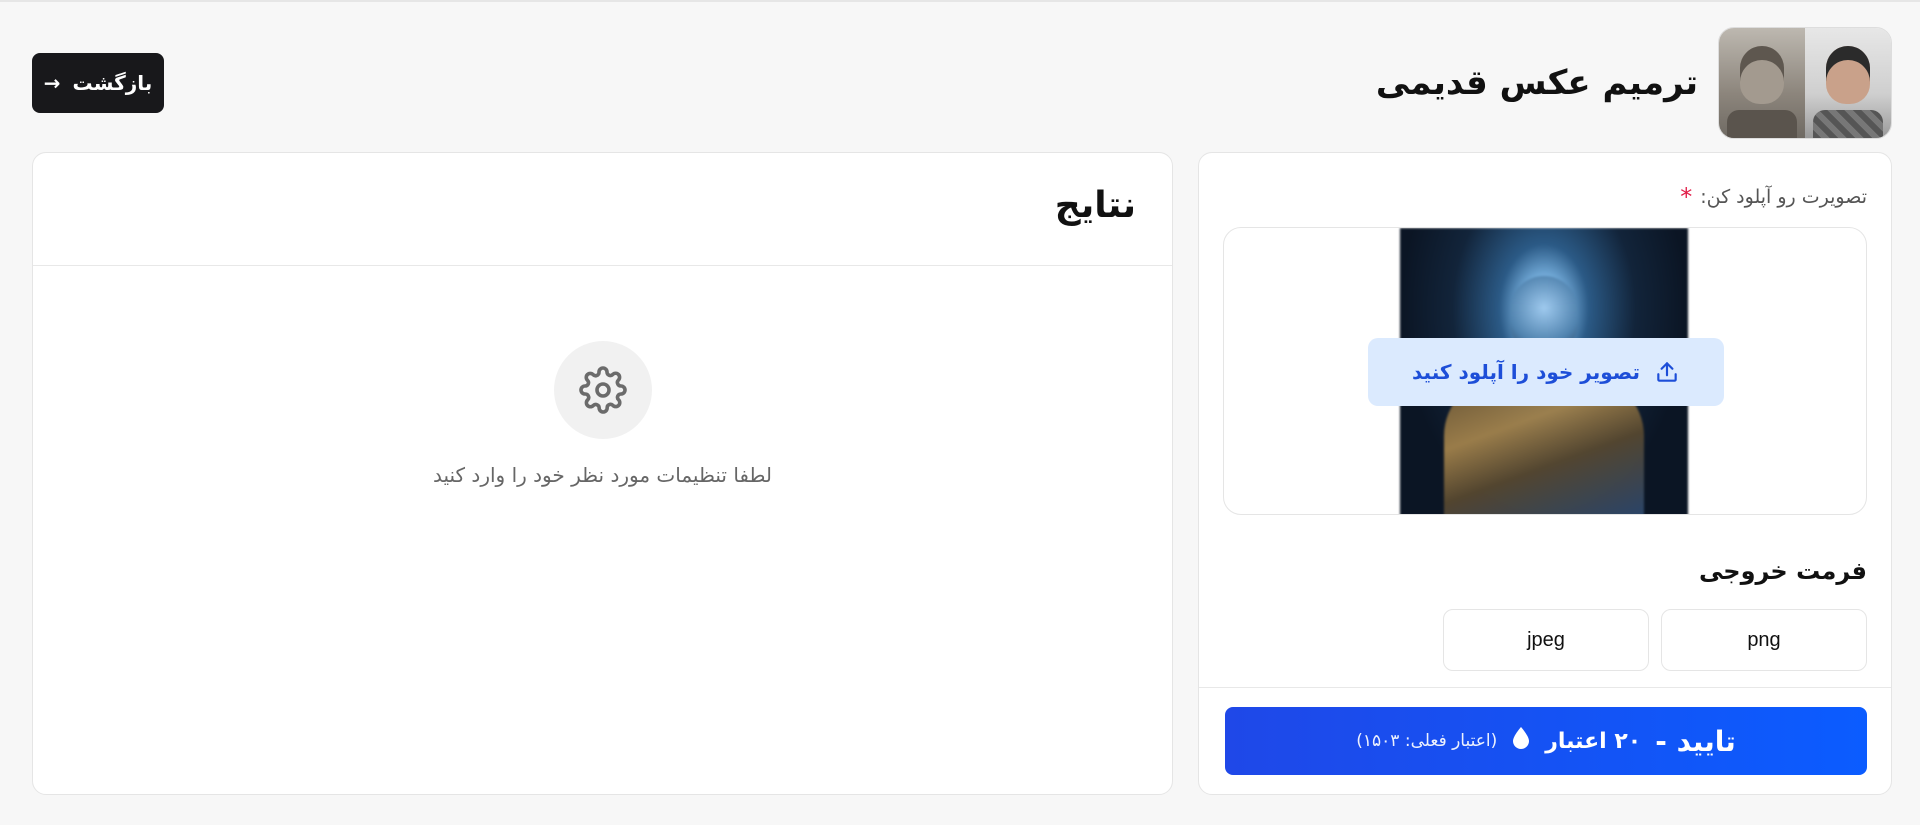 The width and height of the screenshot is (1920, 825). I want to click on results-title: نتایج, so click(1095, 205).